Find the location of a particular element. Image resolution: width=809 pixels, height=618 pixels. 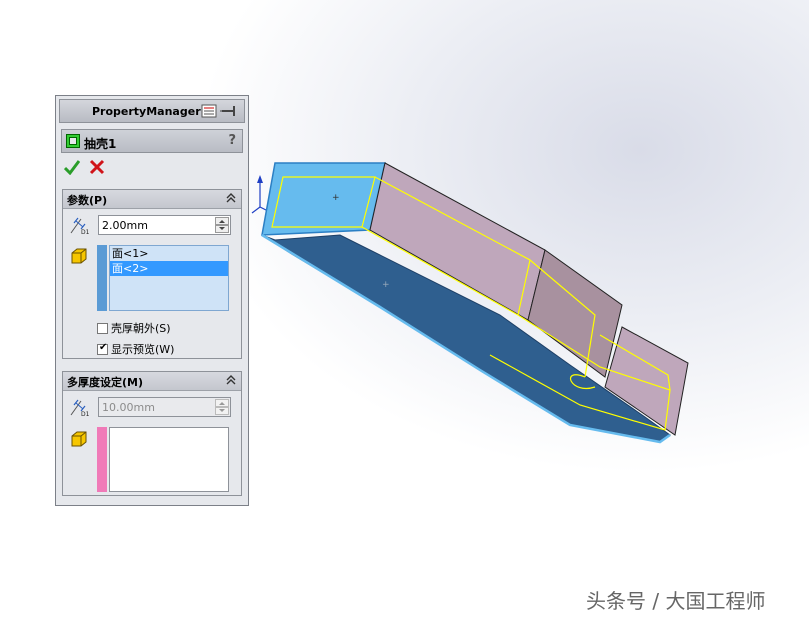

shell-outward-label: 壳厚朝外(S) is located at coordinates (141, 328).